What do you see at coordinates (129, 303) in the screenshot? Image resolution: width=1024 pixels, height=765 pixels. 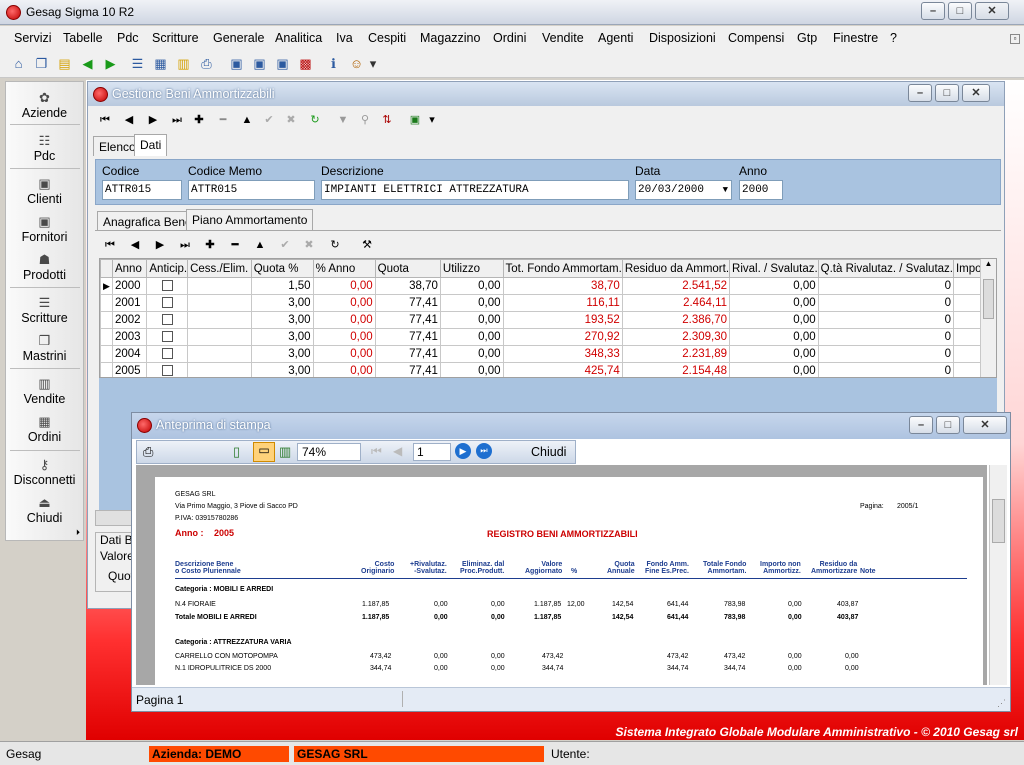 I see `cell-anno: 2001` at bounding box center [129, 303].